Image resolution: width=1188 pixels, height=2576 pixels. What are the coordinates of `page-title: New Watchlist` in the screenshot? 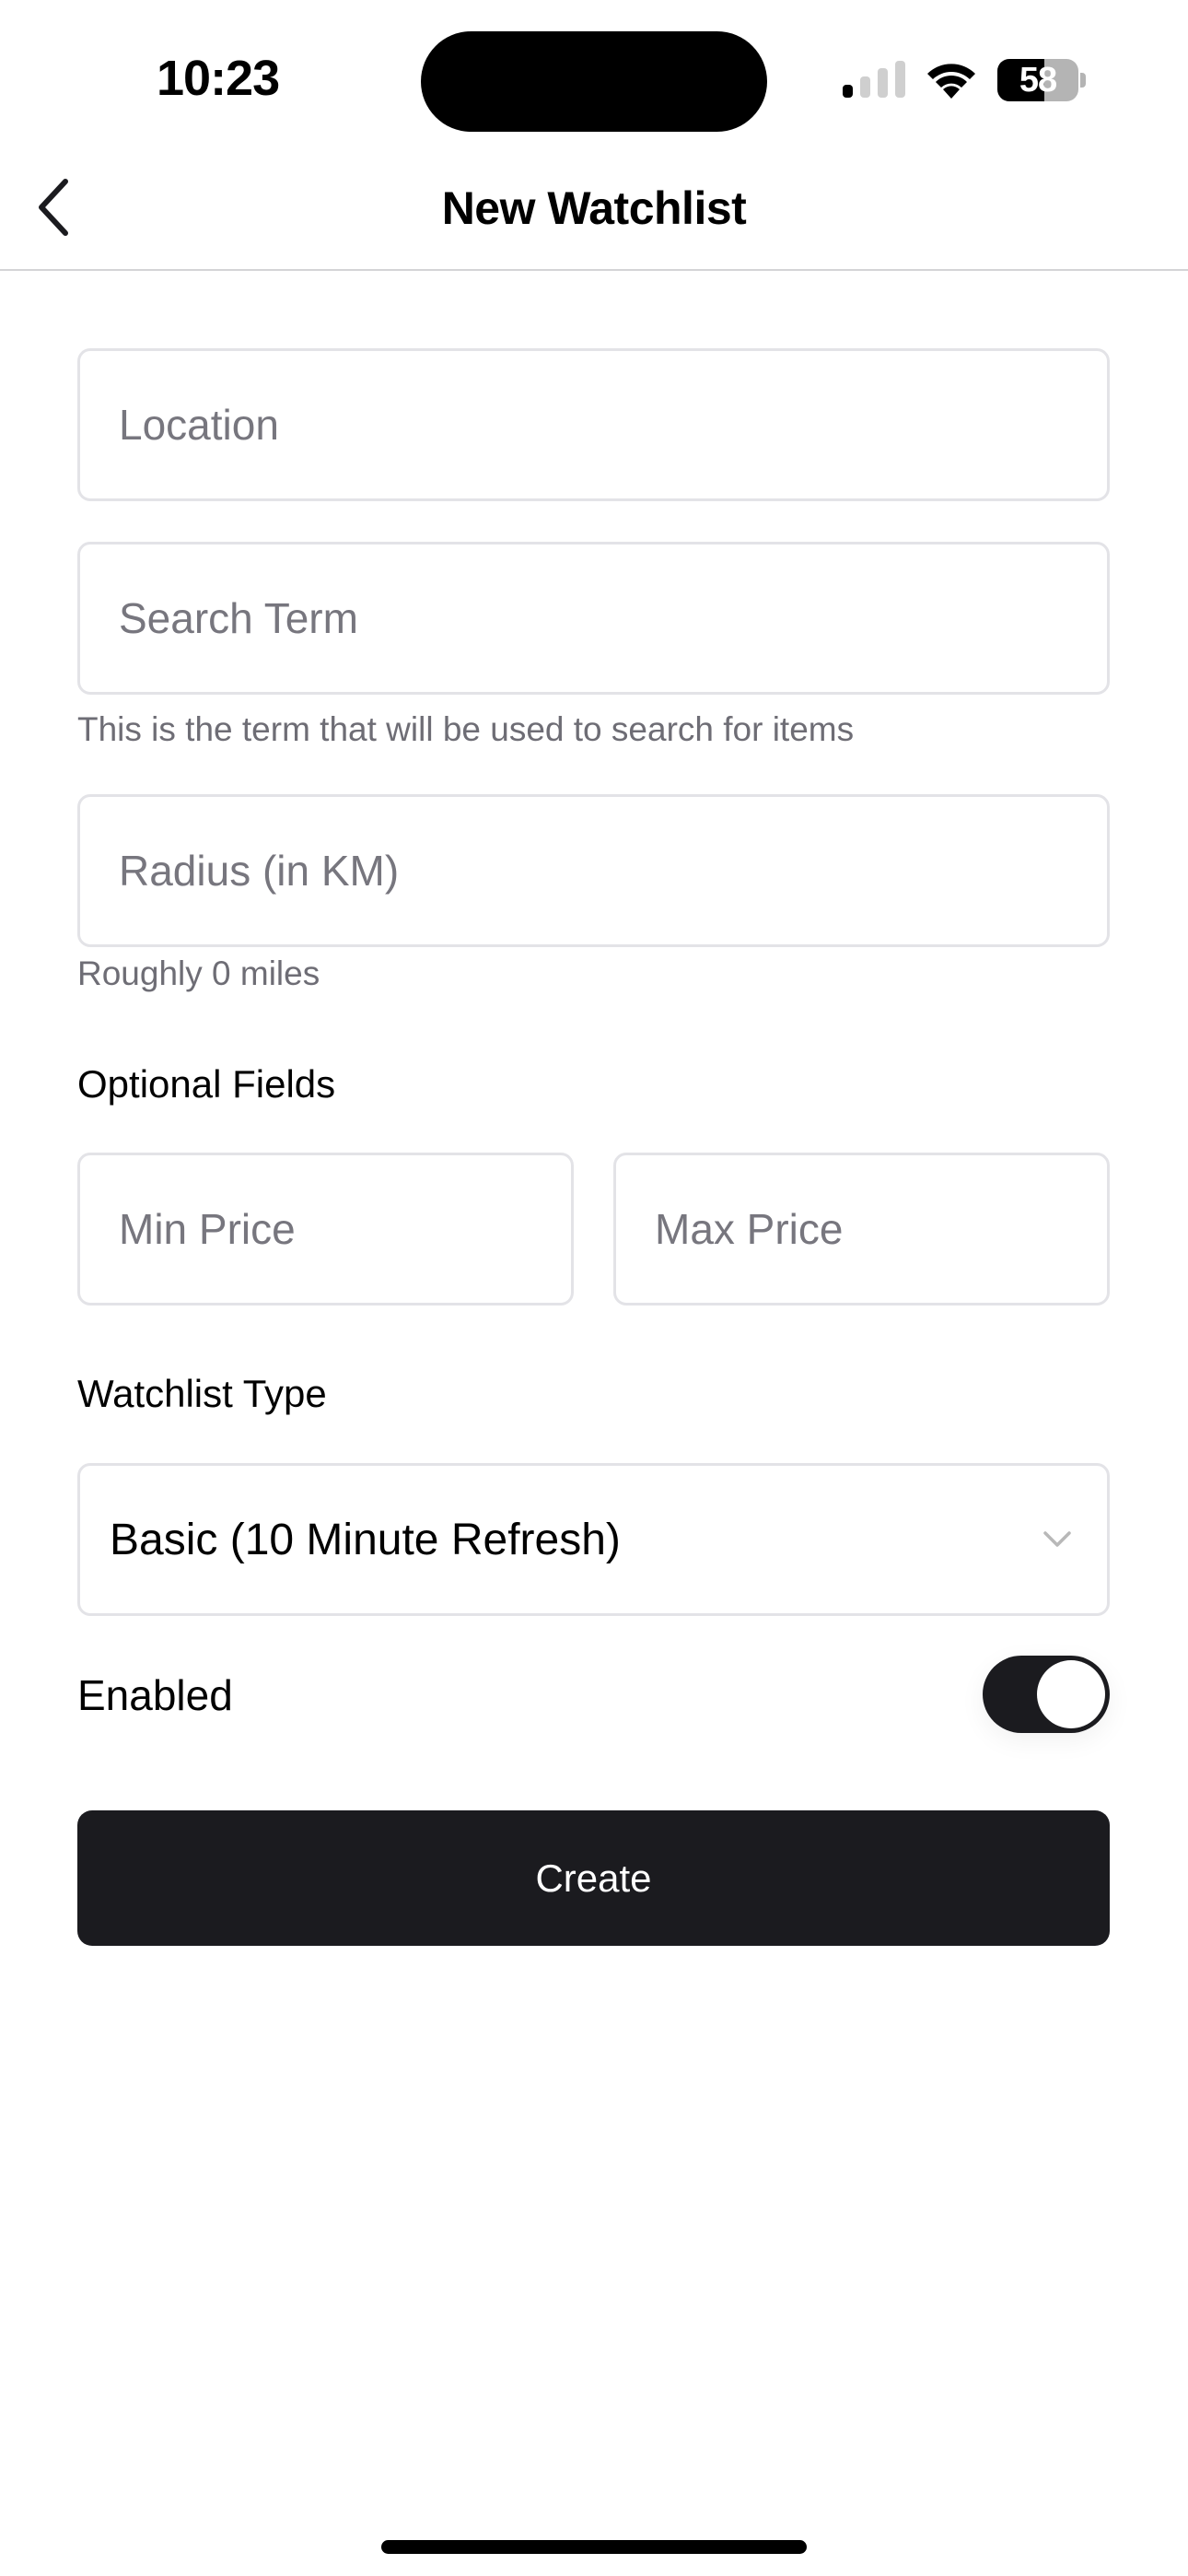 It's located at (594, 208).